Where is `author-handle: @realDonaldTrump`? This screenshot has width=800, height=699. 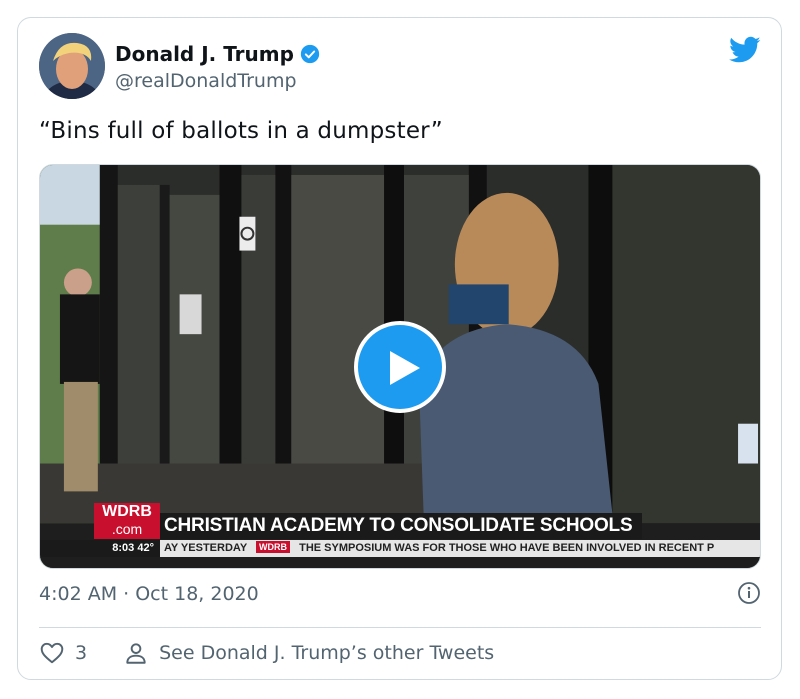 author-handle: @realDonaldTrump is located at coordinates (206, 81).